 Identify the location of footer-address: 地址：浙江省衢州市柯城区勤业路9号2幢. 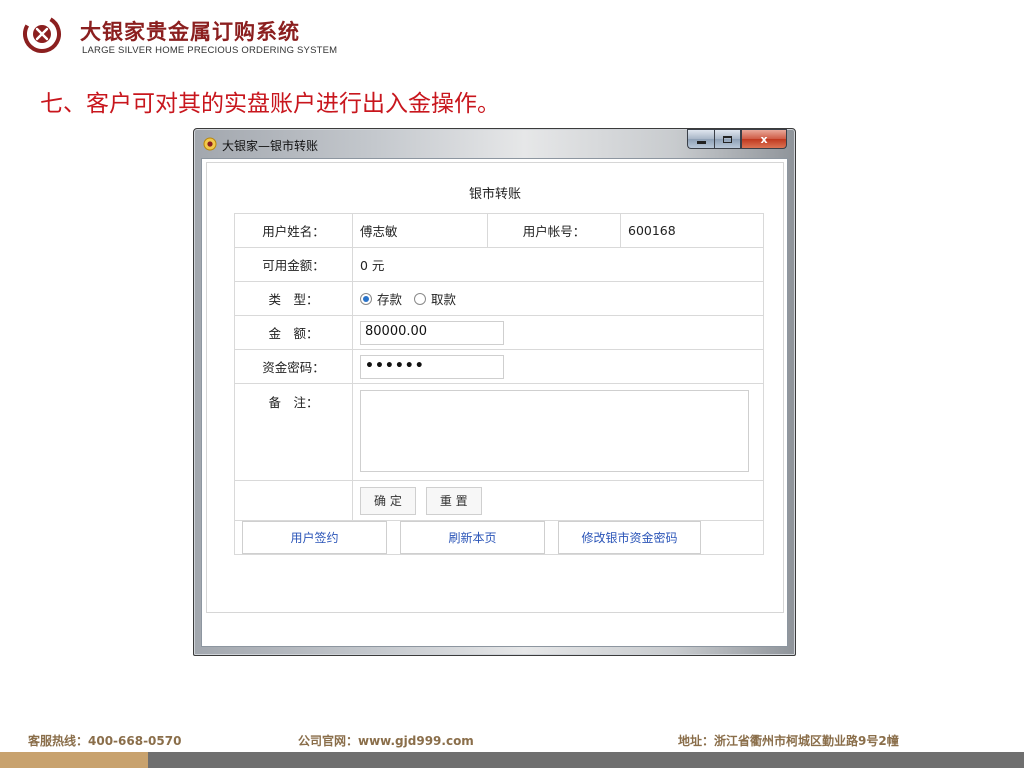
(788, 741).